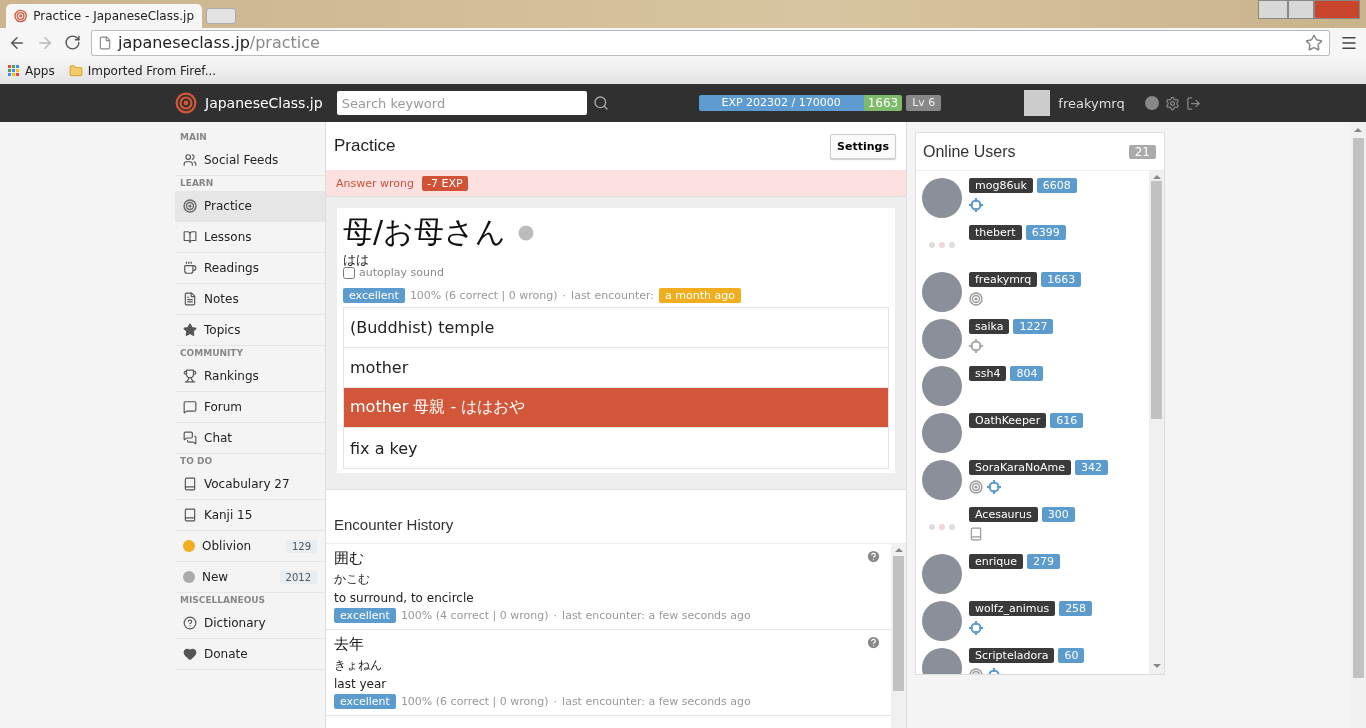 Image resolution: width=1366 pixels, height=728 pixels. What do you see at coordinates (250, 546) in the screenshot?
I see `sidebar-item: Oblivion 129` at bounding box center [250, 546].